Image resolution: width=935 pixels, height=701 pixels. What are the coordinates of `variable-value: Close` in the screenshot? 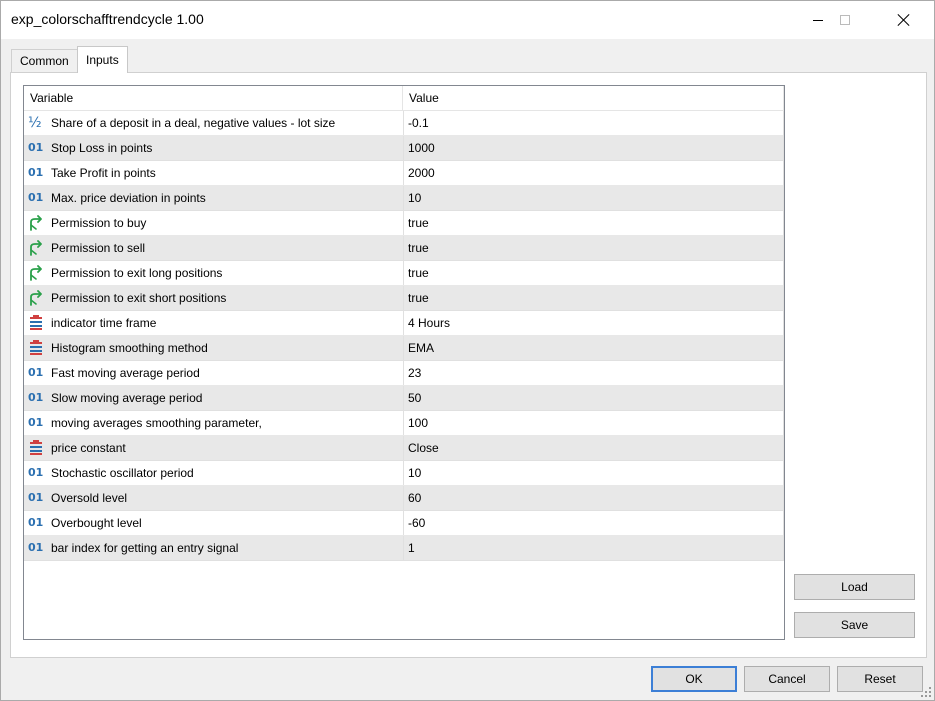 It's located at (593, 448).